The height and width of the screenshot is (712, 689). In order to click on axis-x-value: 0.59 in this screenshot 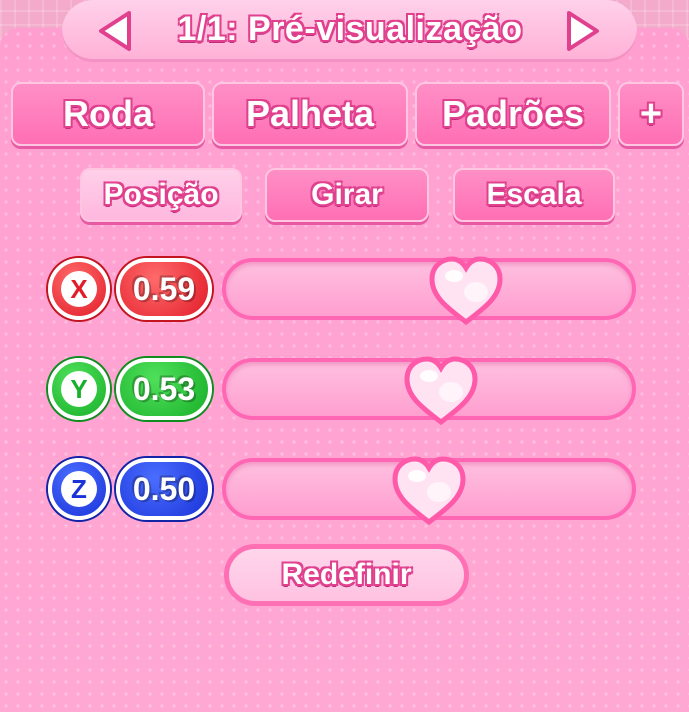, I will do `click(164, 289)`.